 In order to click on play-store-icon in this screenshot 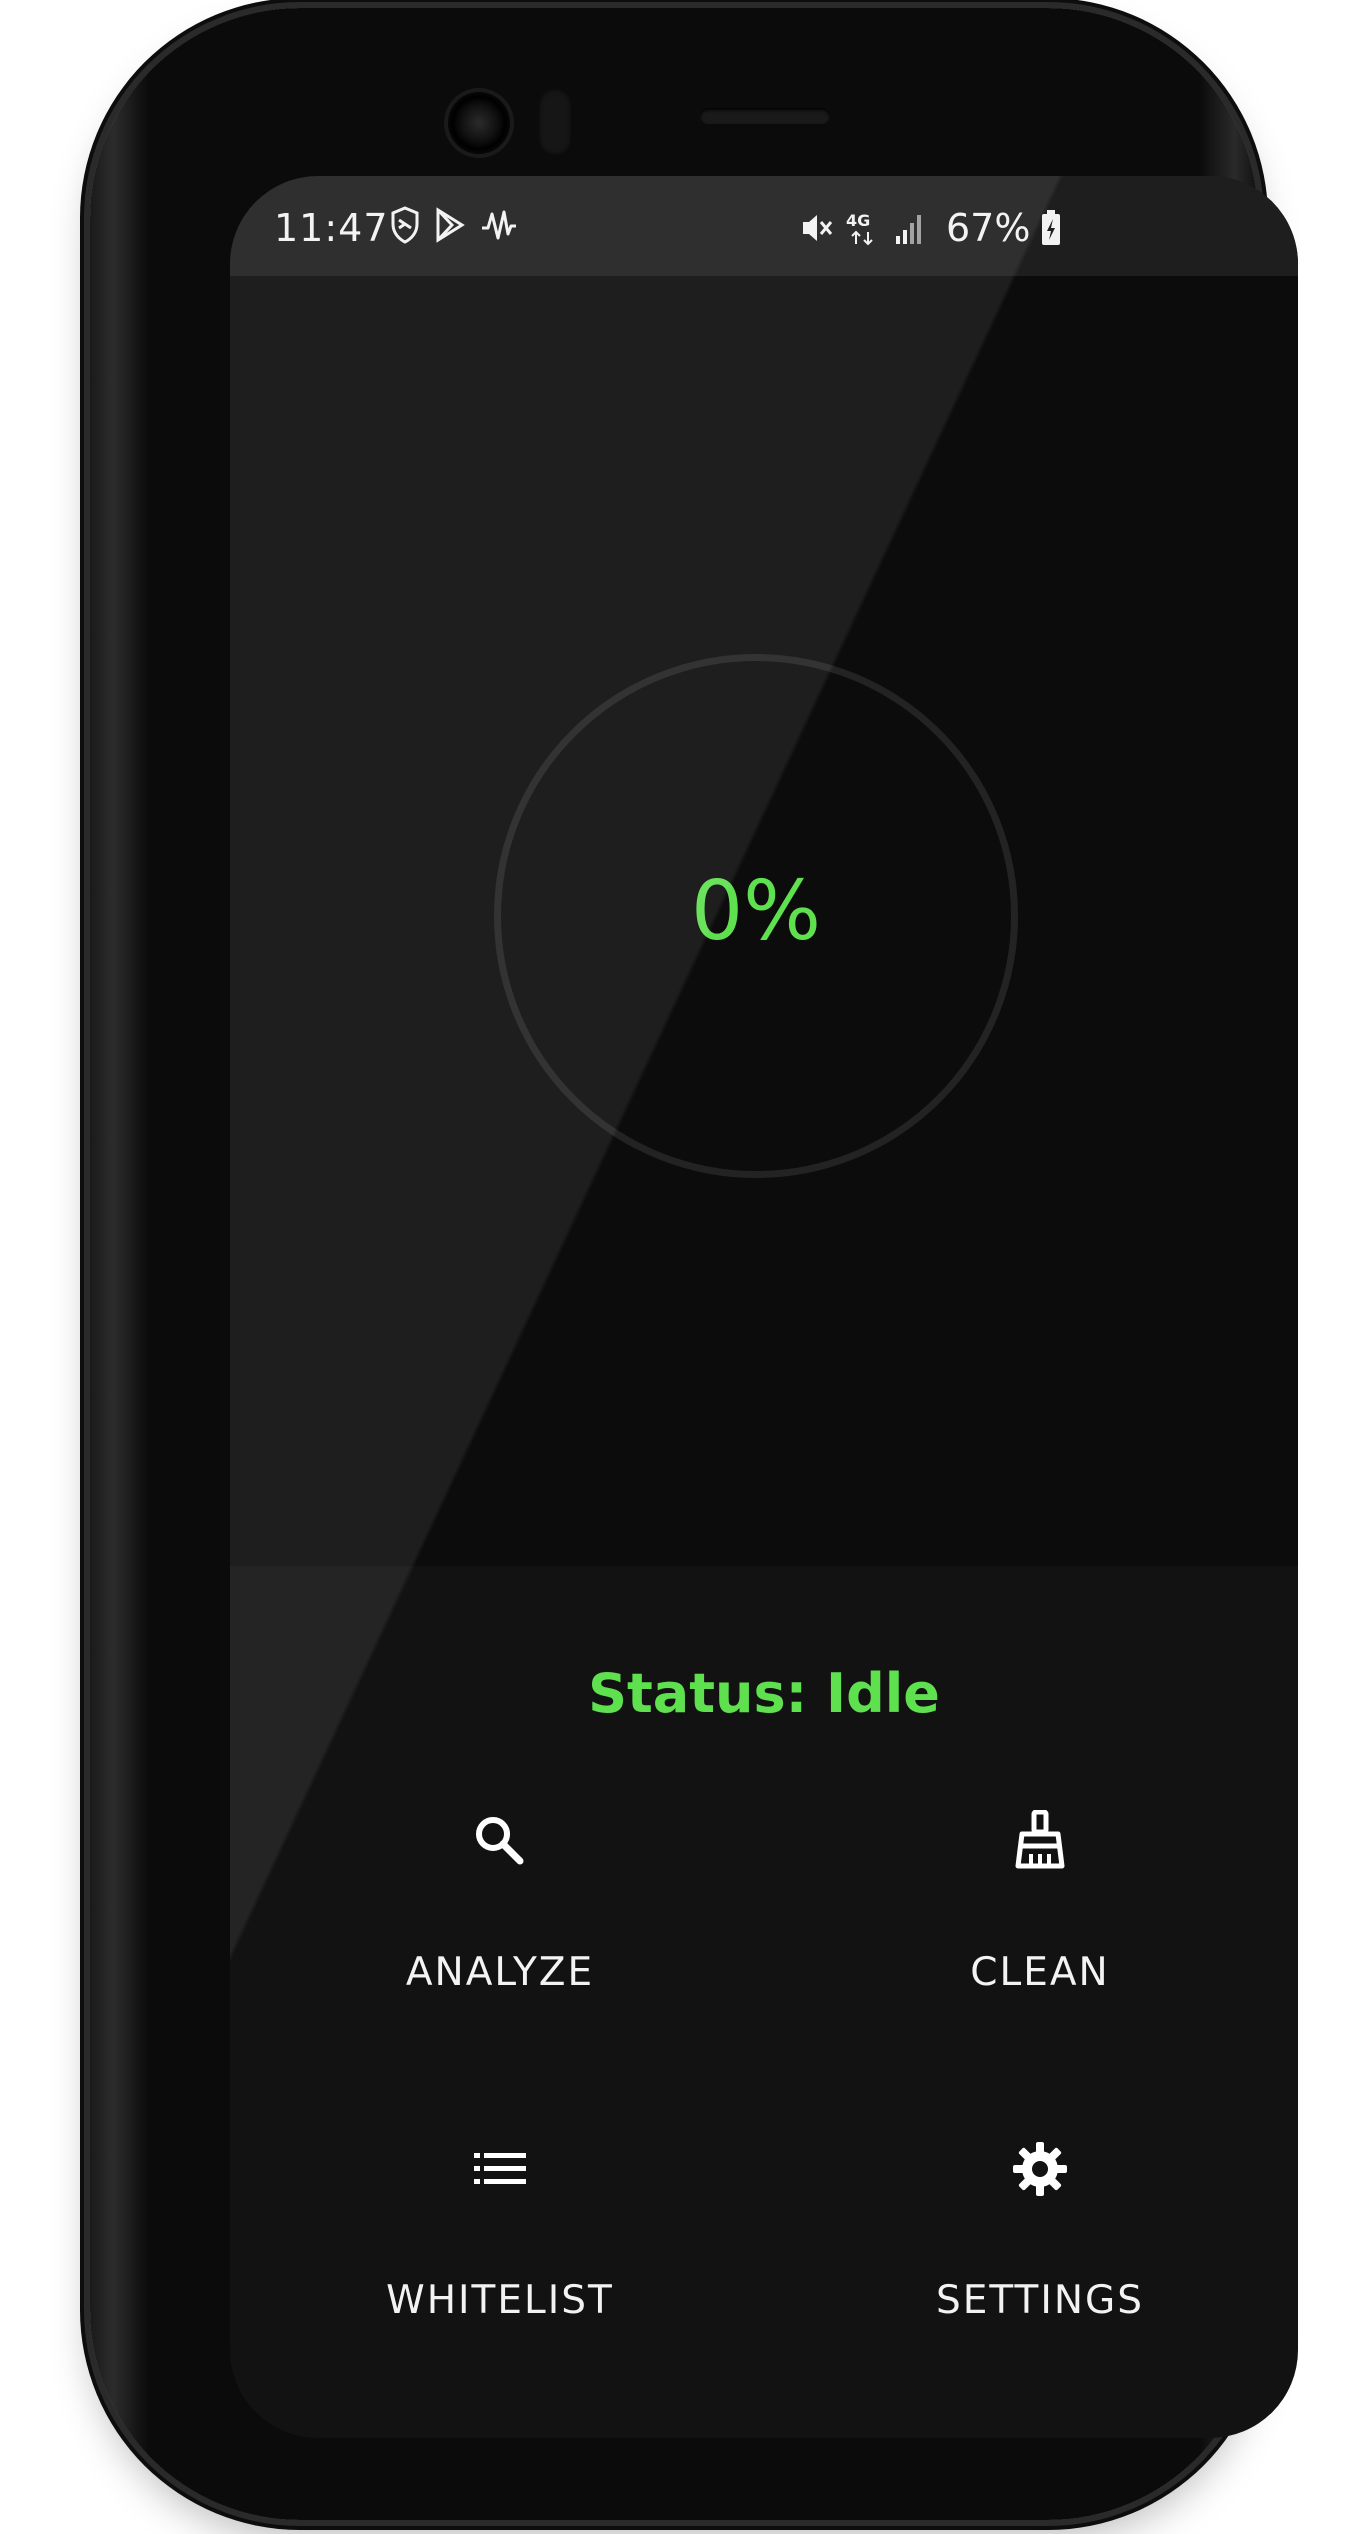, I will do `click(450, 225)`.